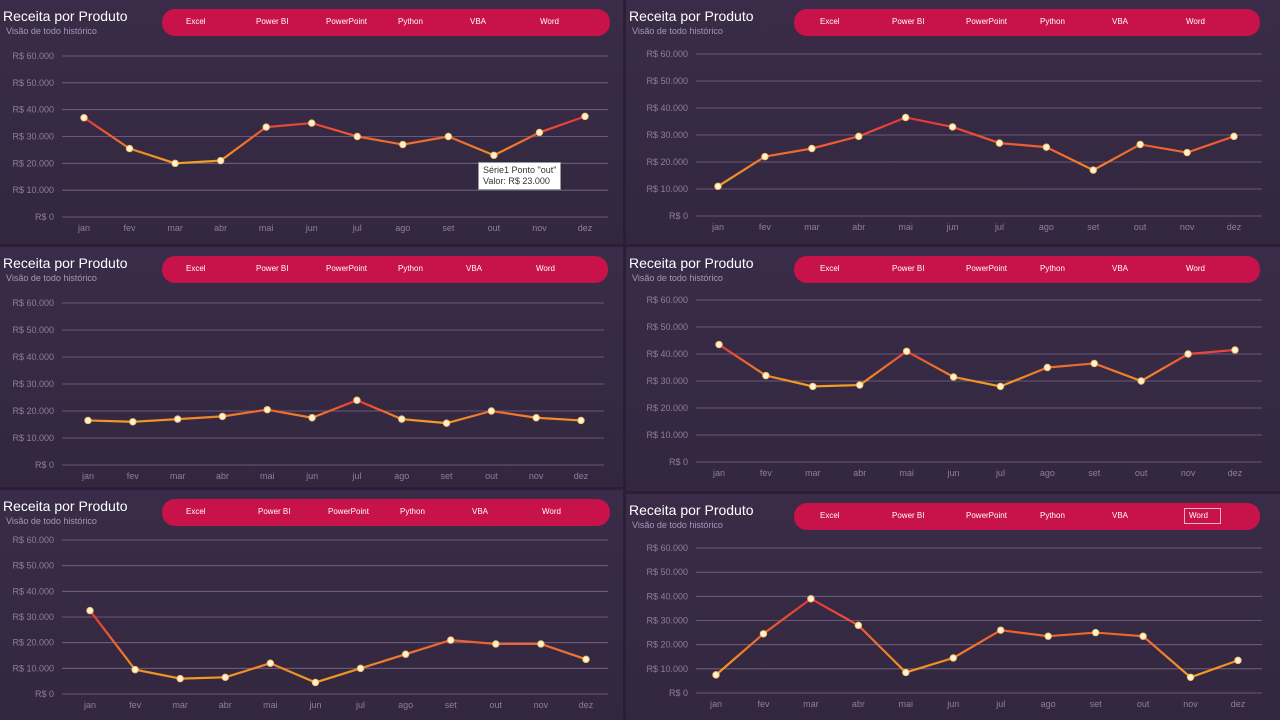 The image size is (1280, 720). What do you see at coordinates (405, 705) in the screenshot?
I see `x-tick-label: ago` at bounding box center [405, 705].